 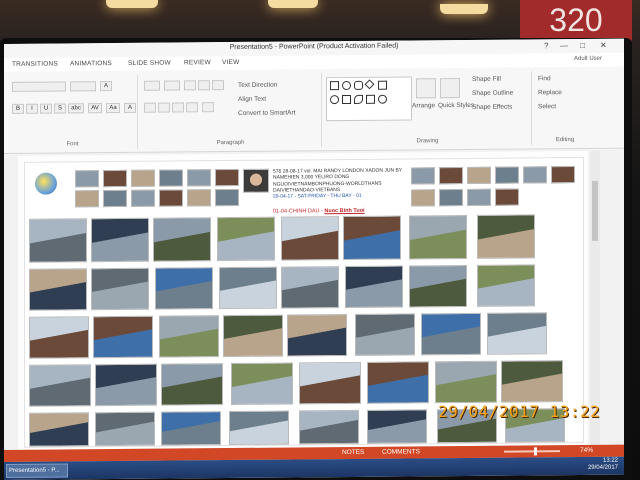 What do you see at coordinates (564, 45) in the screenshot?
I see `minimize-button: —` at bounding box center [564, 45].